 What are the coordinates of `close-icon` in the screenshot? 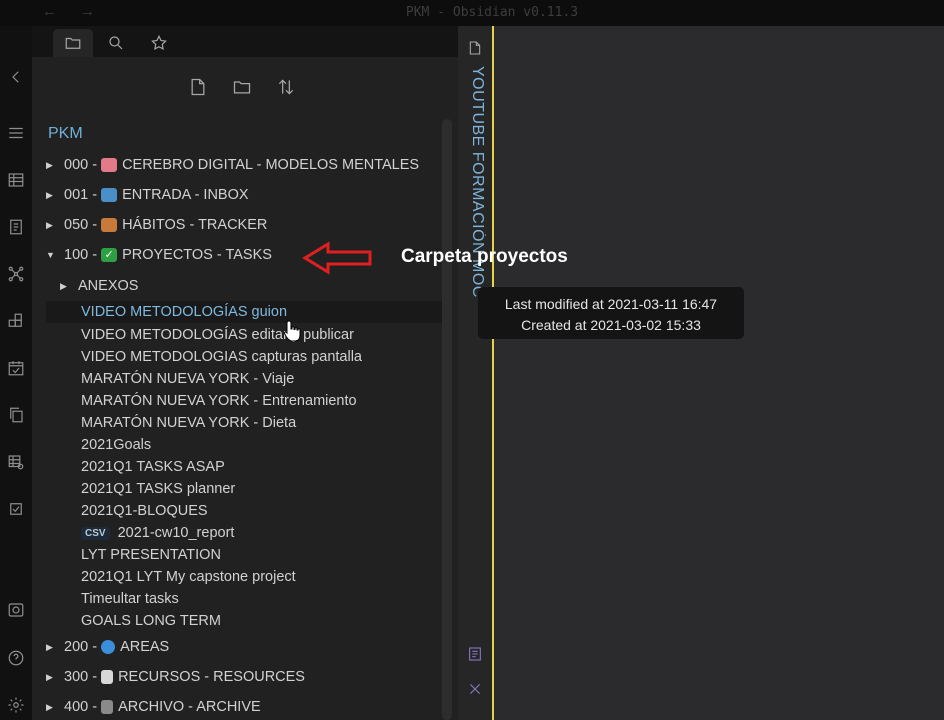 It's located at (475, 689).